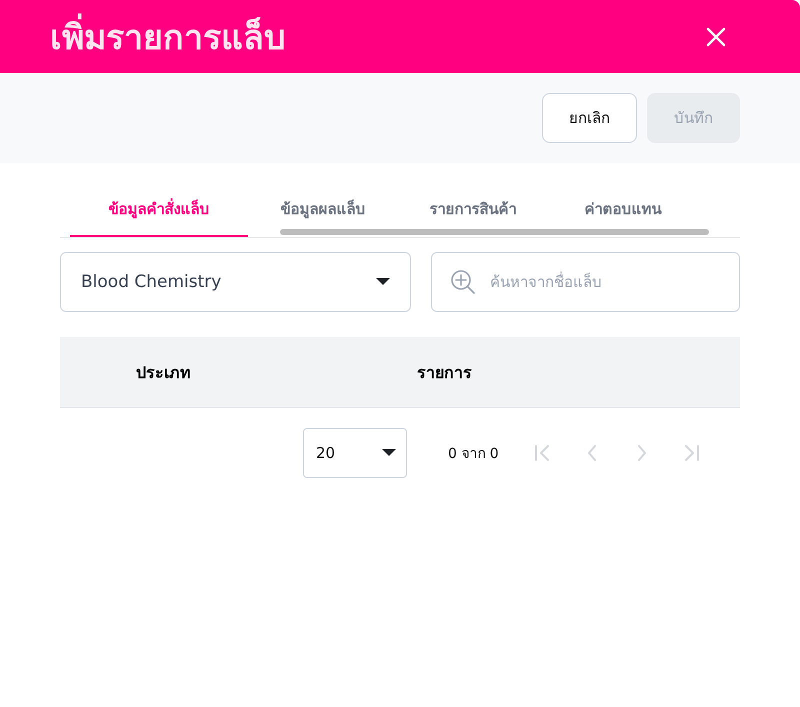  What do you see at coordinates (642, 453) in the screenshot?
I see `chevron-right-icon` at bounding box center [642, 453].